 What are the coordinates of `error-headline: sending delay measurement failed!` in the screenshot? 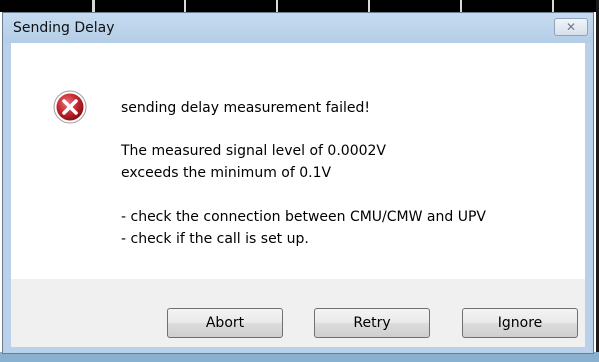 It's located at (245, 108).